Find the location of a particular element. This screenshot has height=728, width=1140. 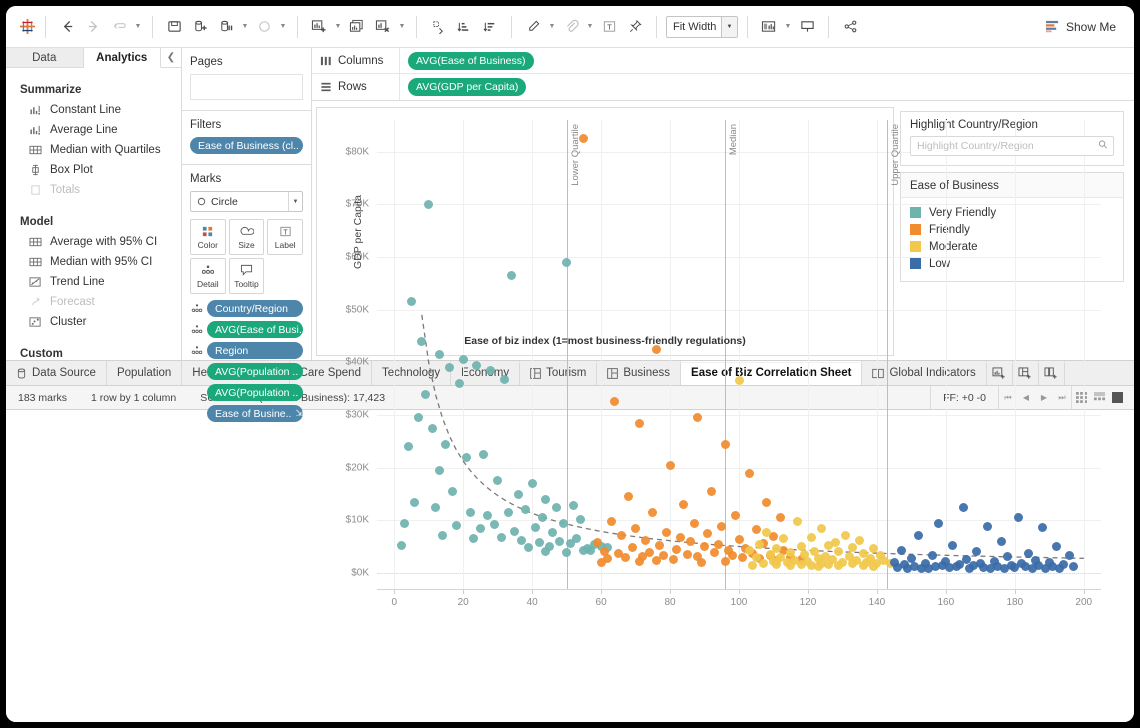

analytics-item-box-plot: Box Plot is located at coordinates (93, 170).